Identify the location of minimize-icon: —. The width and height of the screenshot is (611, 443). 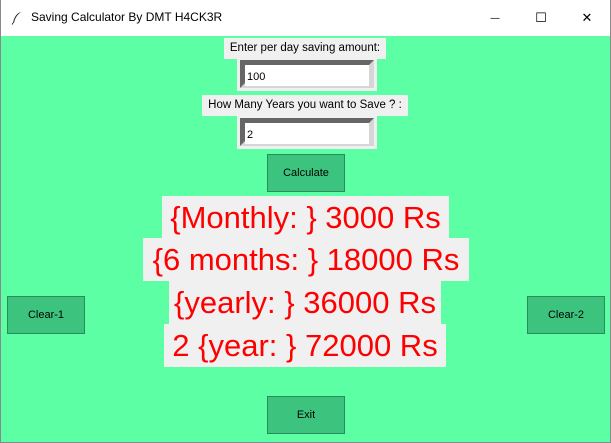
(495, 18).